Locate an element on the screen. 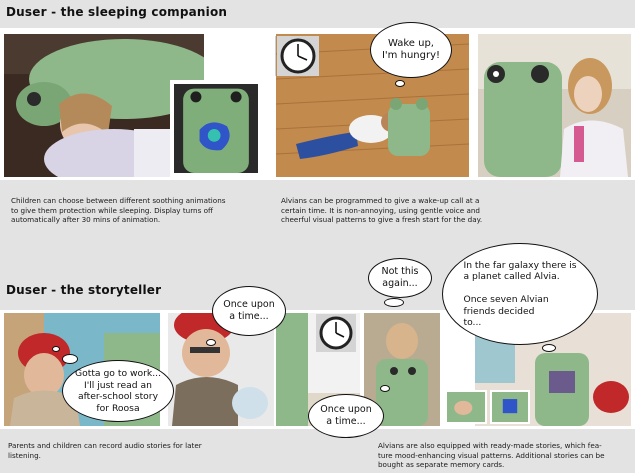  photo-memory-card-blue is located at coordinates (510, 407).